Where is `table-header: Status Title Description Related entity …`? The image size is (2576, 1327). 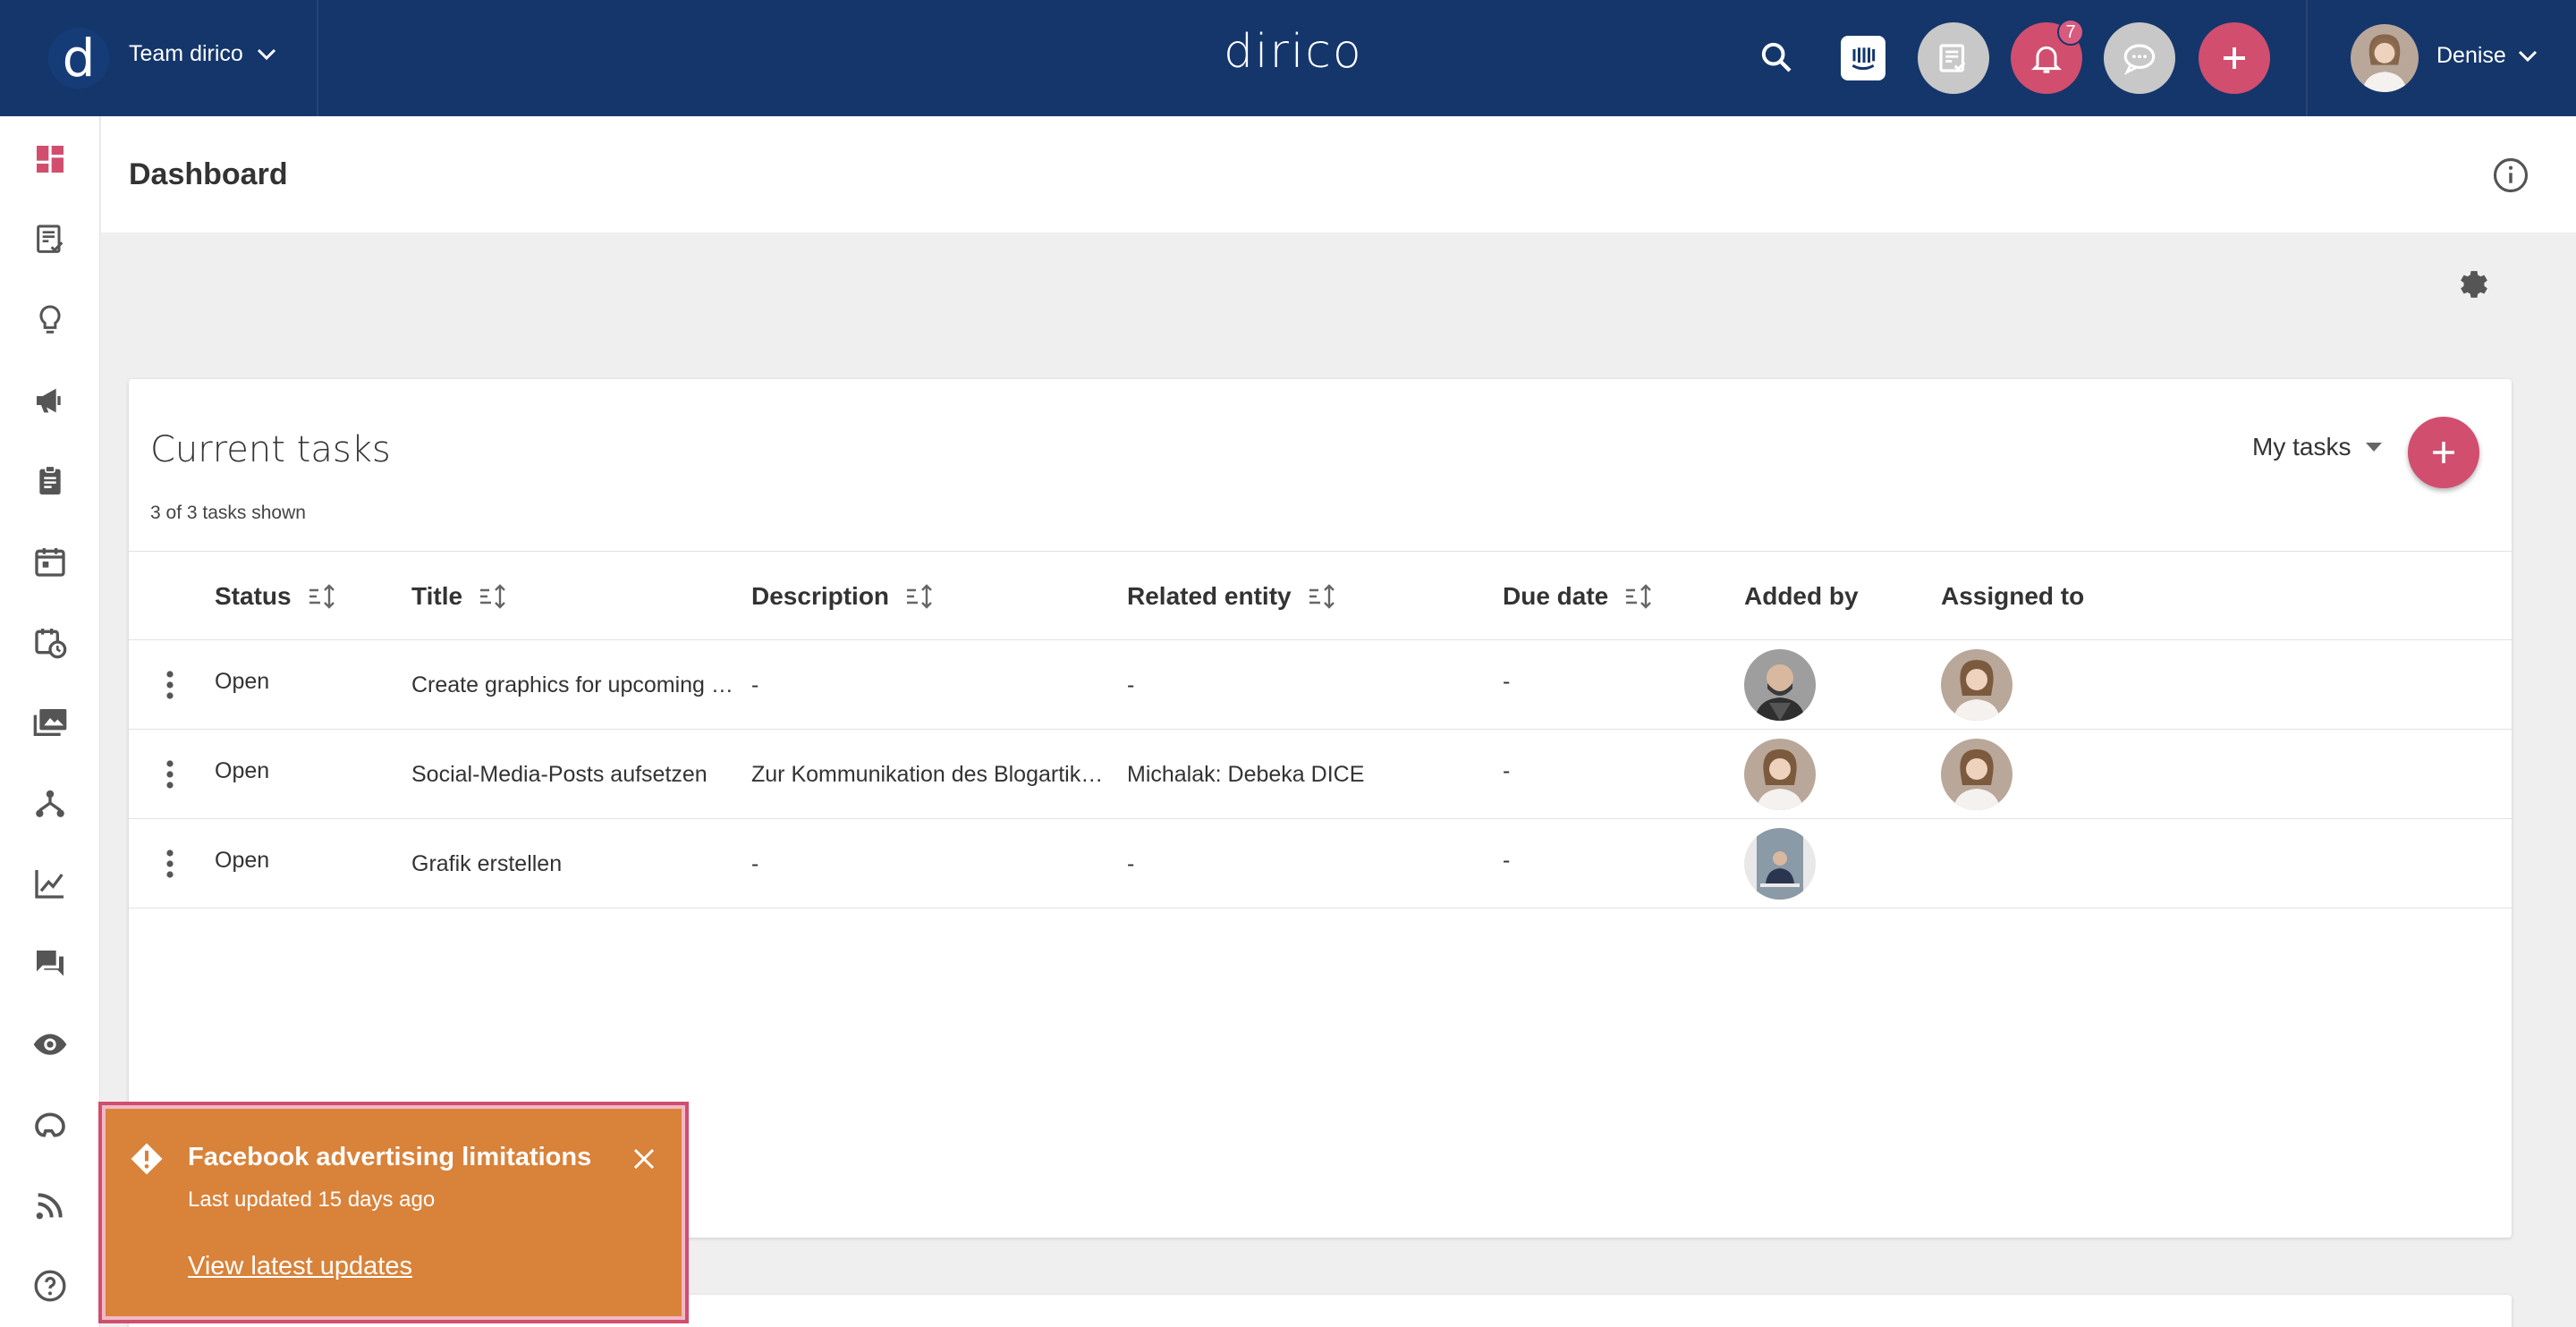
table-header: Status Title Description Related entity … is located at coordinates (1320, 595).